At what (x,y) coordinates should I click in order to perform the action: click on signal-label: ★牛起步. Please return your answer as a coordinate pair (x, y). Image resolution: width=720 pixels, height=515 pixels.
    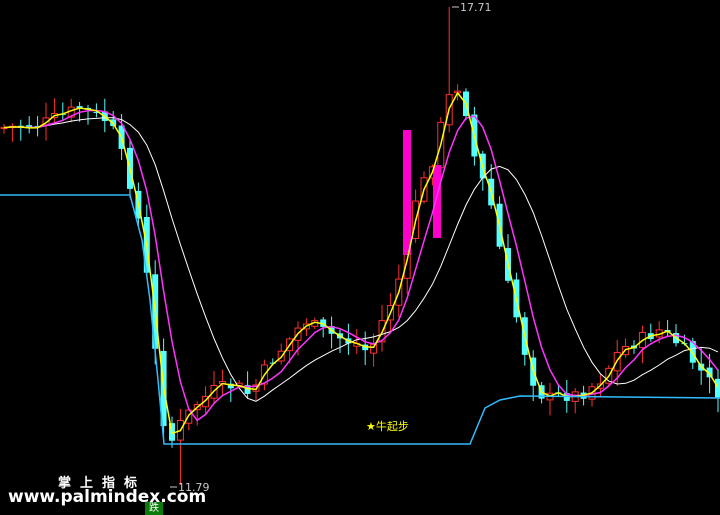
    Looking at the image, I should click on (387, 426).